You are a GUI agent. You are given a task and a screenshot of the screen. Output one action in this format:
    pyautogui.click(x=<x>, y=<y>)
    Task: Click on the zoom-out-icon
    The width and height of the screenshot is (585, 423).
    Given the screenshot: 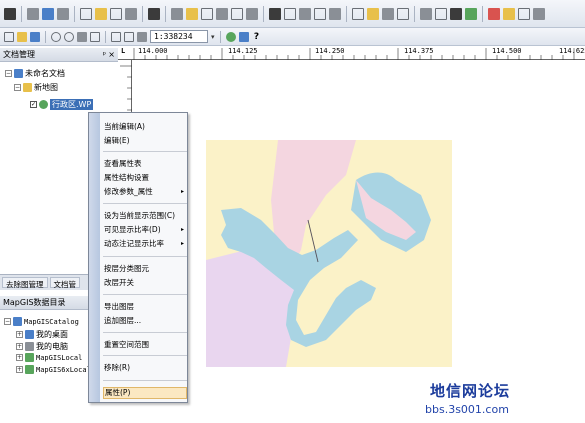 What is the action you would take?
    pyautogui.click(x=69, y=36)
    